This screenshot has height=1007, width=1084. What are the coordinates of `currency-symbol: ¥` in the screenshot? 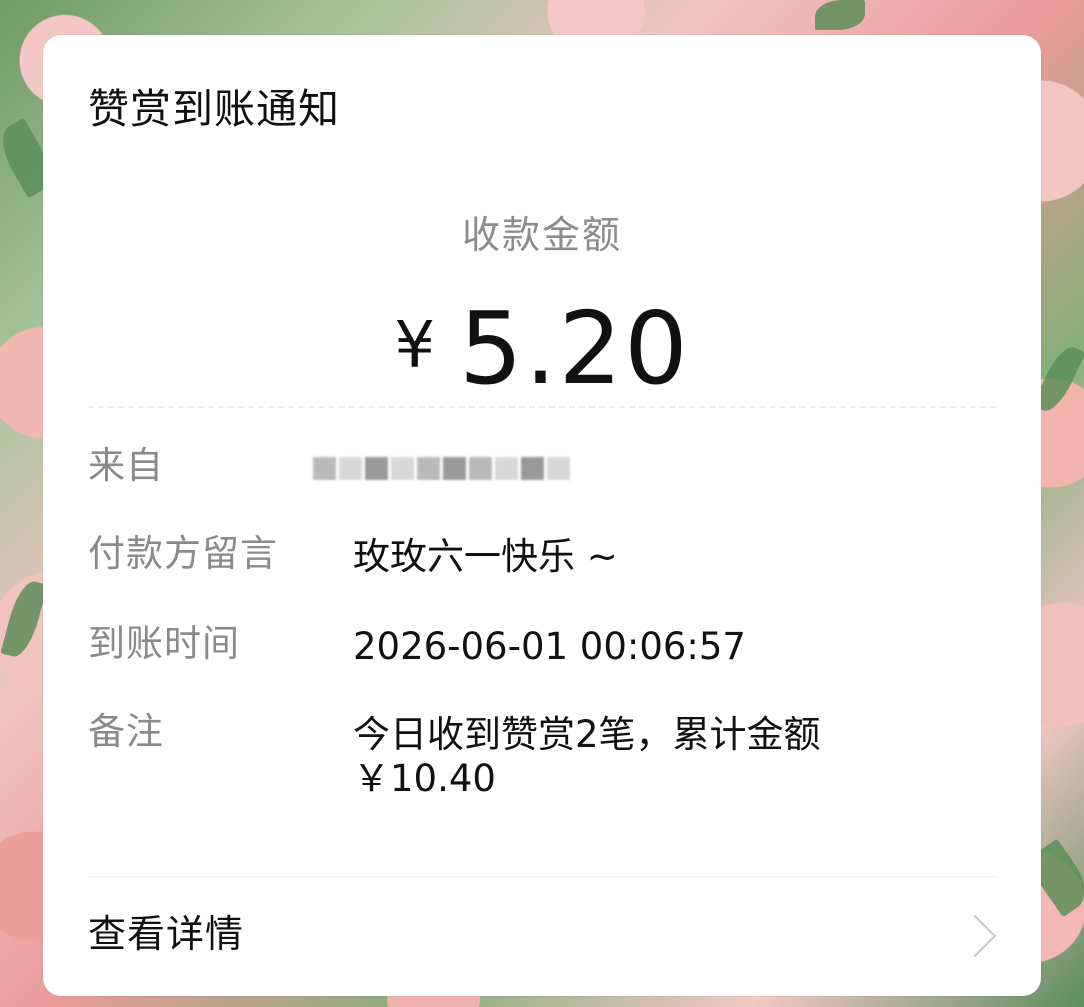 It's located at (416, 346).